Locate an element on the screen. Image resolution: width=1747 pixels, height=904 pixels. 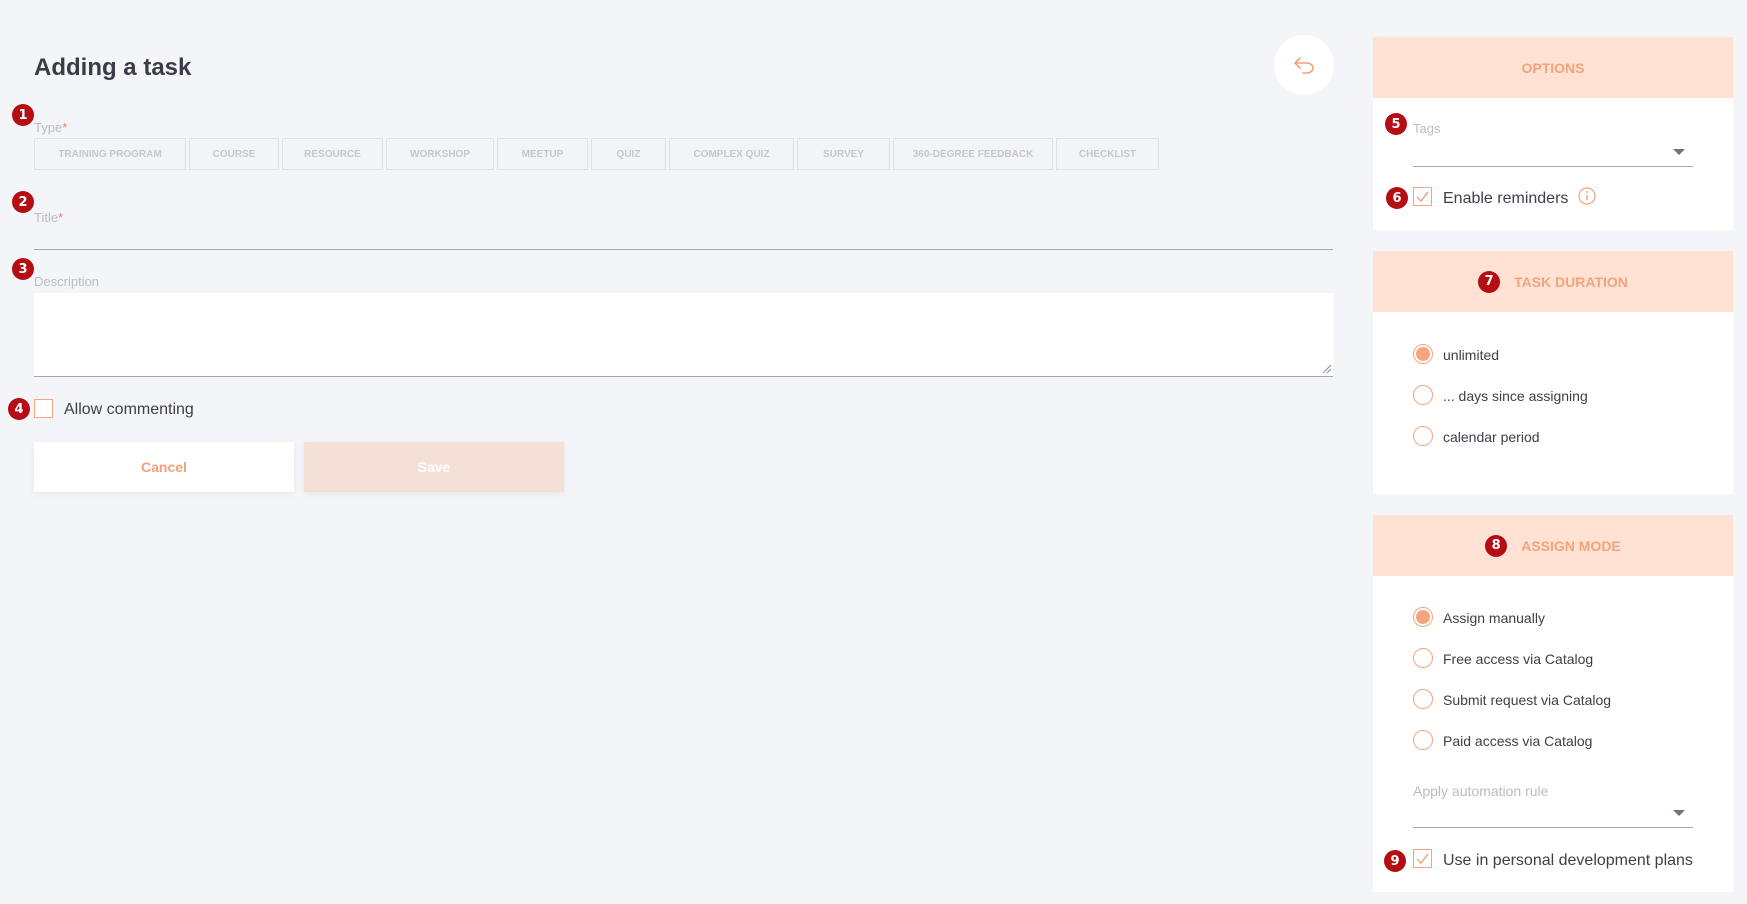
type-label: Type* is located at coordinates (50, 127).